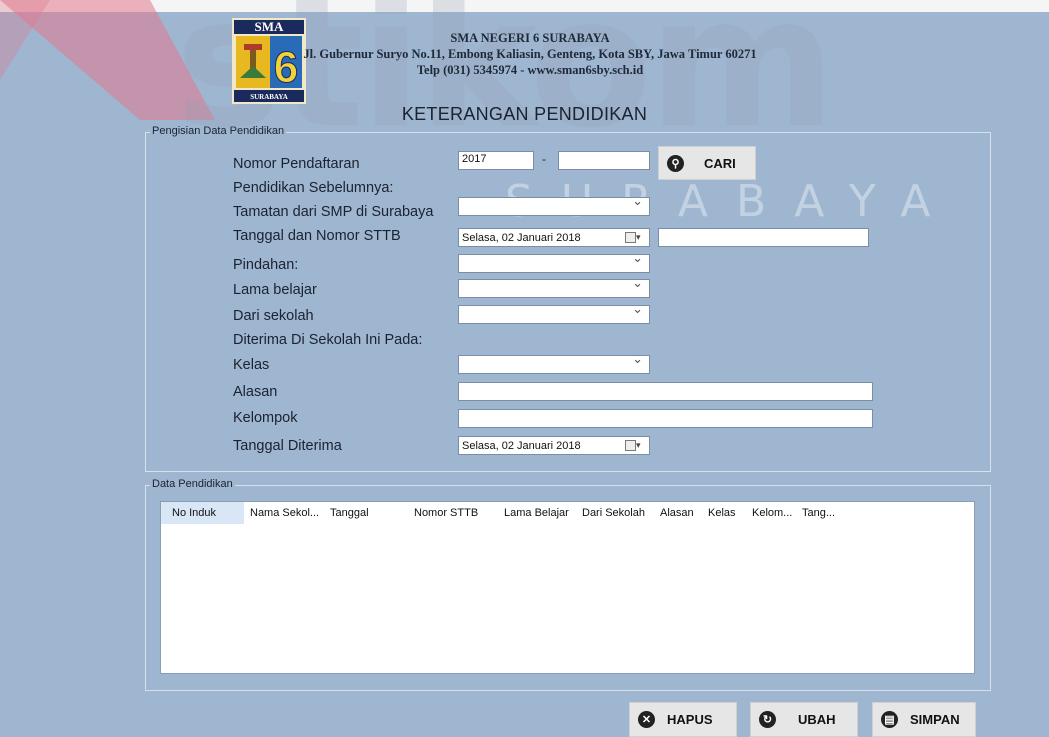  What do you see at coordinates (521, 238) in the screenshot?
I see `tanggal-sttb-value: Selasa, 02 Januari 2018` at bounding box center [521, 238].